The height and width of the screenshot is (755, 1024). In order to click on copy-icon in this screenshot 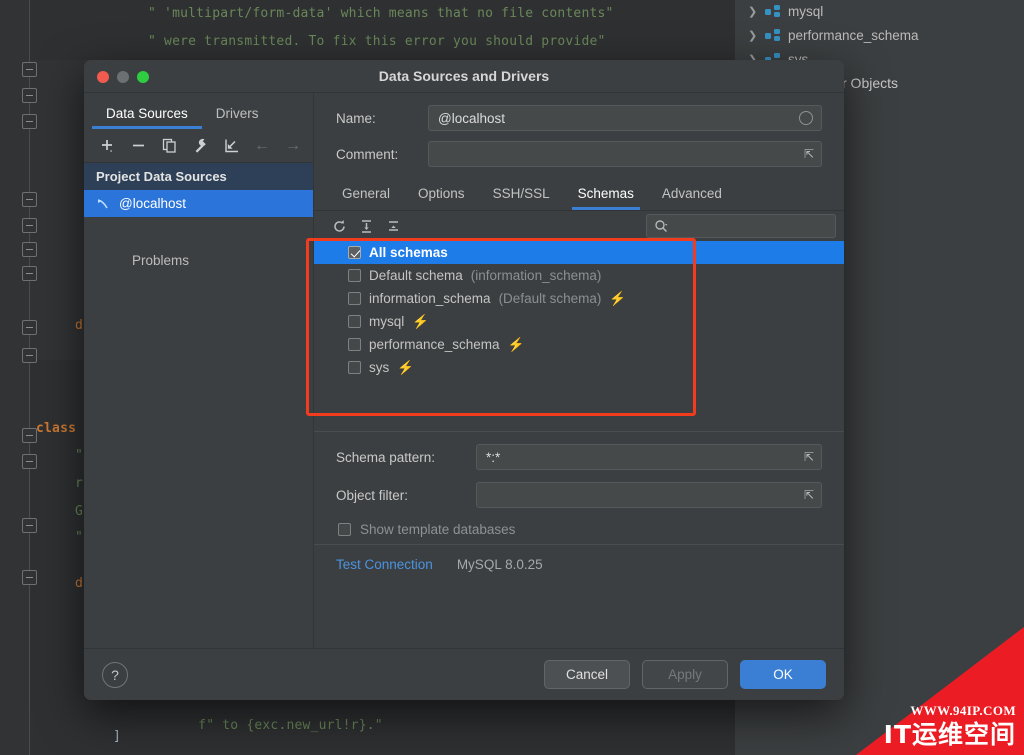, I will do `click(169, 146)`.